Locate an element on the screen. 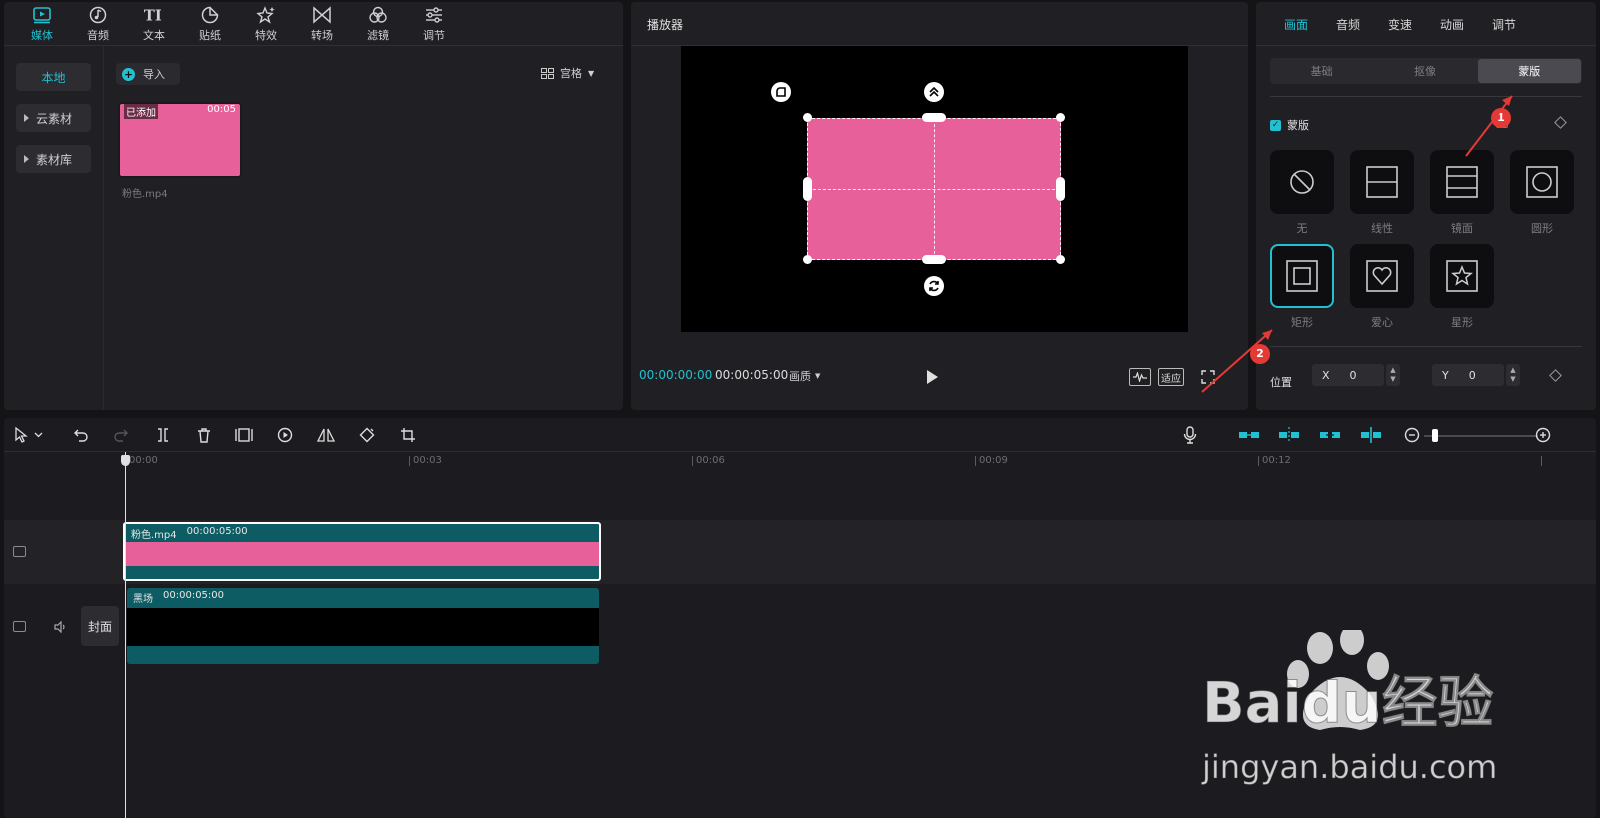 The height and width of the screenshot is (818, 1600). select-tool-dropdown is located at coordinates (30, 435).